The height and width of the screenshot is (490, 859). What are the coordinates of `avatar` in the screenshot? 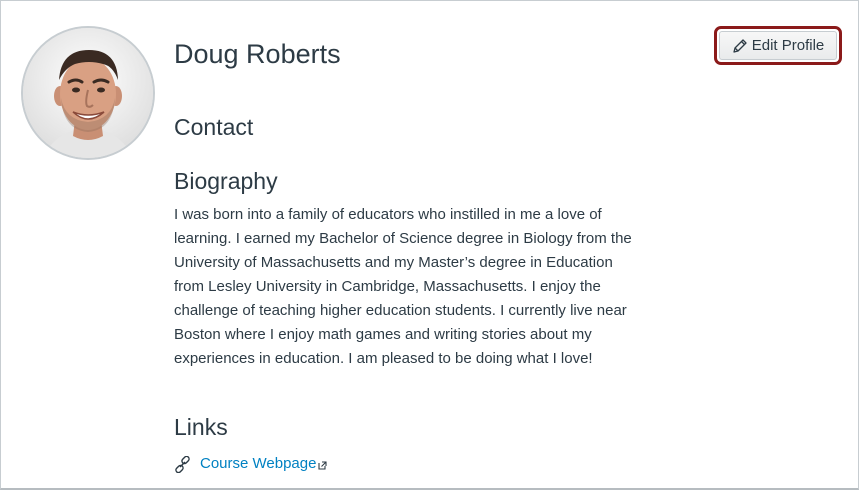 It's located at (88, 93).